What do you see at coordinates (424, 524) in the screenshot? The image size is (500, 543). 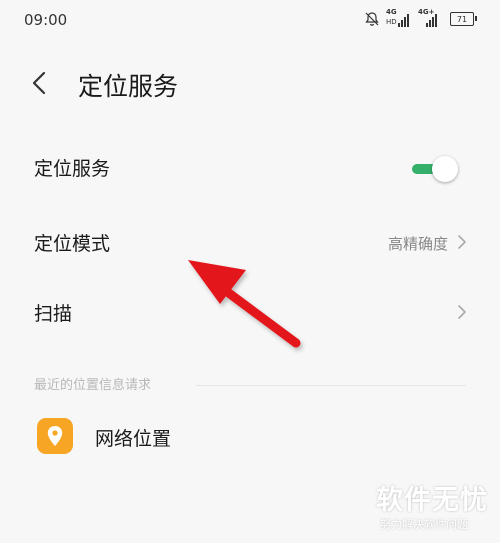 I see `watermark-sub: 努力解决软件问题` at bounding box center [424, 524].